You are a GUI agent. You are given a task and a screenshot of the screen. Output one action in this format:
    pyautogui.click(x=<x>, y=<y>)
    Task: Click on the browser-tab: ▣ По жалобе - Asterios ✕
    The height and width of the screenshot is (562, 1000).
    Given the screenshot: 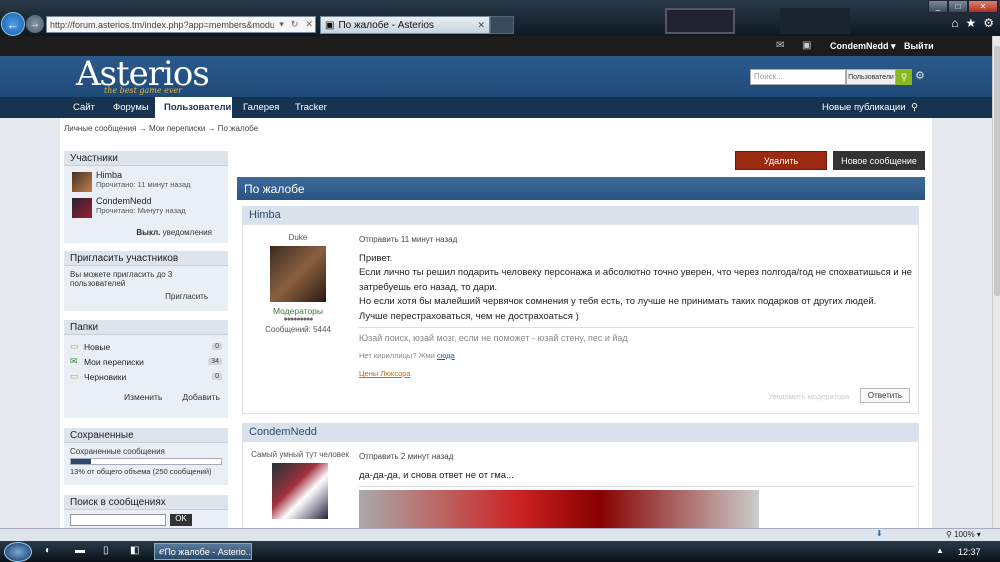 What is the action you would take?
    pyautogui.click(x=405, y=25)
    